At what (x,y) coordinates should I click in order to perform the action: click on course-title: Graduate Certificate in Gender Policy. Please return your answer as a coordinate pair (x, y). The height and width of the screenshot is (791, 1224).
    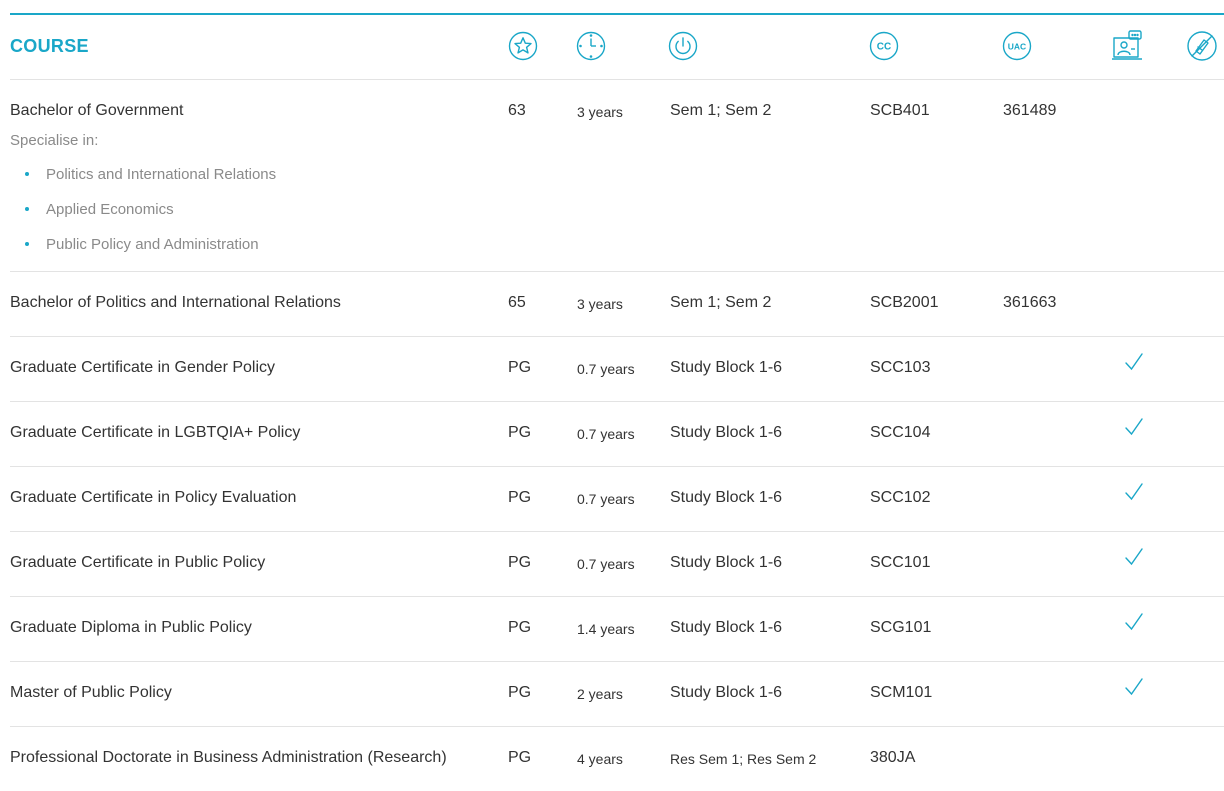
    Looking at the image, I should click on (143, 367).